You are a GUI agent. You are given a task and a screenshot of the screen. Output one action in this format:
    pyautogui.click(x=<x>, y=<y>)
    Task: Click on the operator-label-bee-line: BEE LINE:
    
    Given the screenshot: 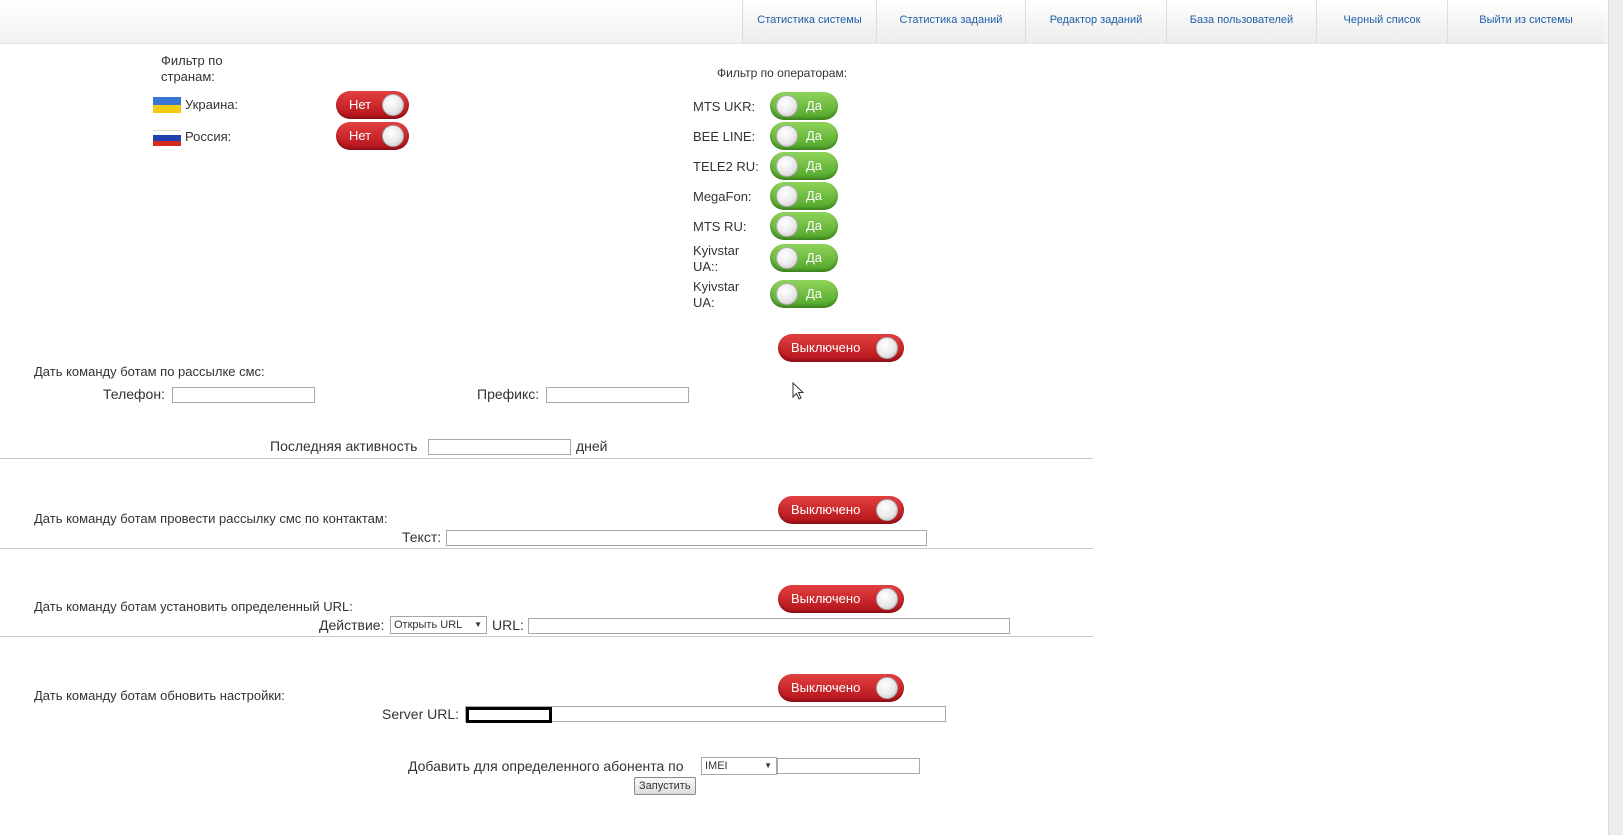 What is the action you would take?
    pyautogui.click(x=724, y=136)
    